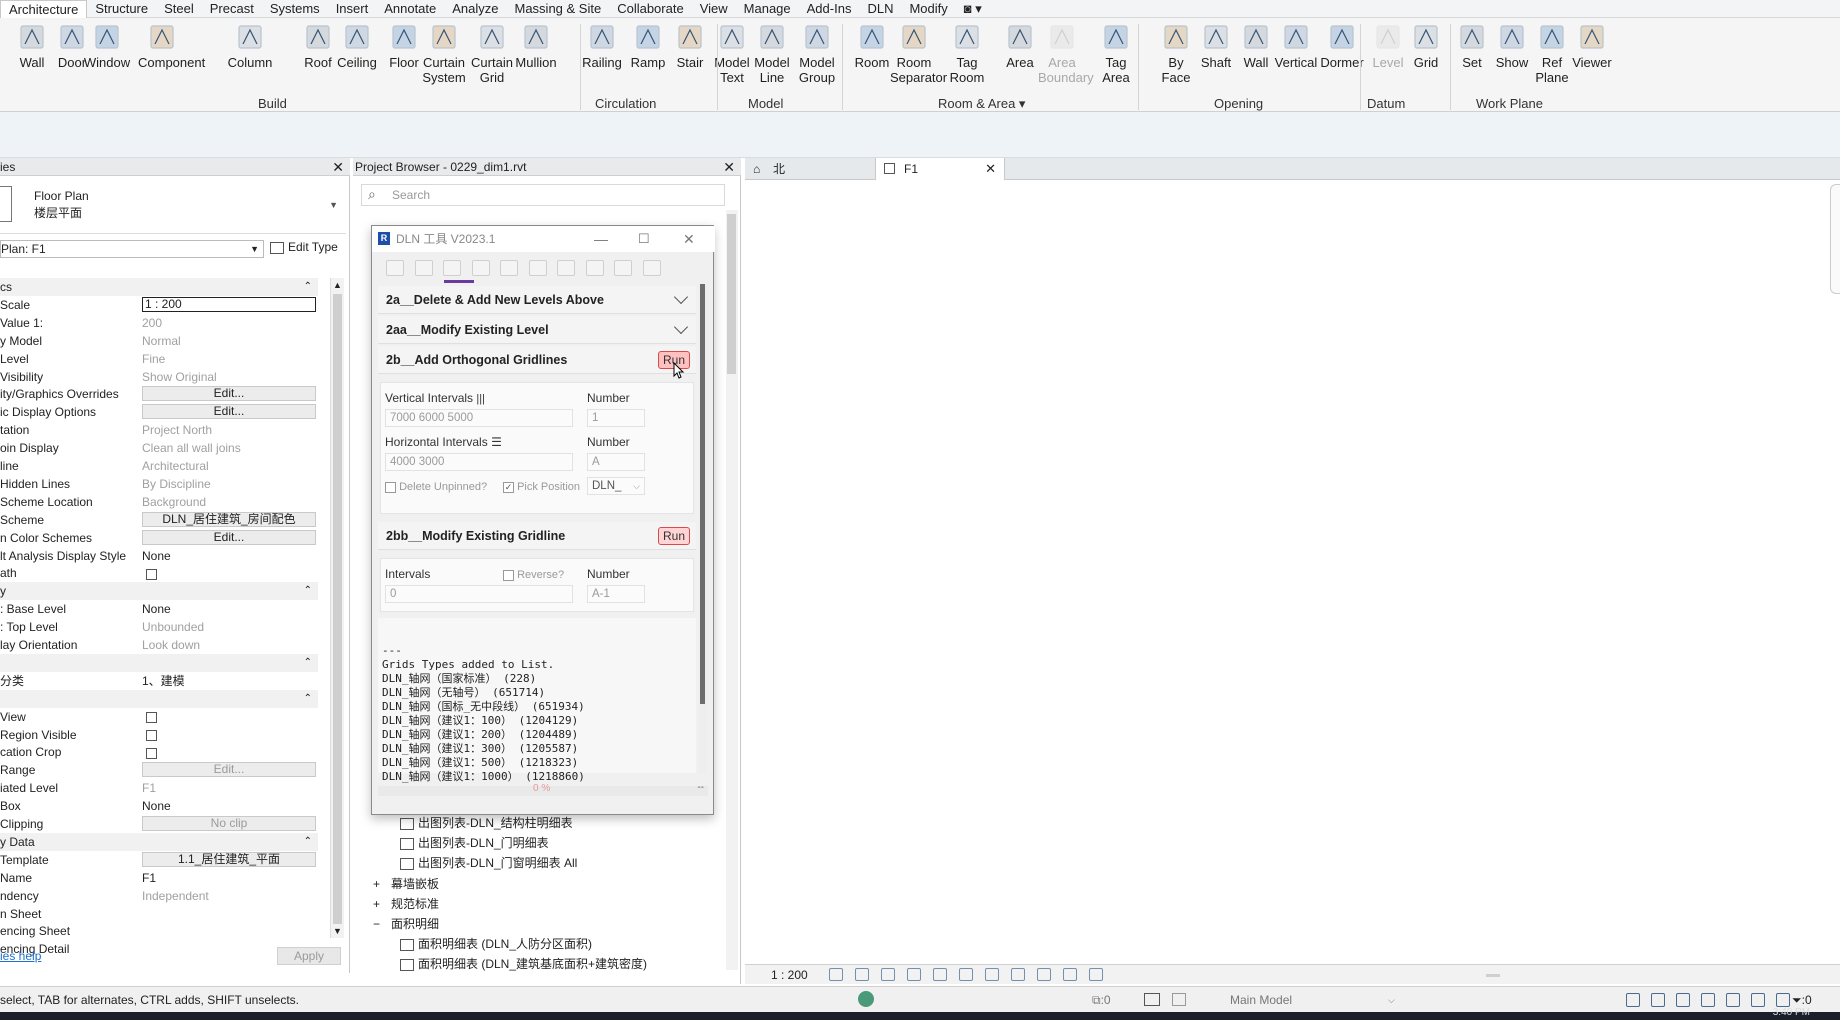  Describe the element at coordinates (772, 53) in the screenshot. I see `ribbon-btn-model-line: Model Line` at that location.